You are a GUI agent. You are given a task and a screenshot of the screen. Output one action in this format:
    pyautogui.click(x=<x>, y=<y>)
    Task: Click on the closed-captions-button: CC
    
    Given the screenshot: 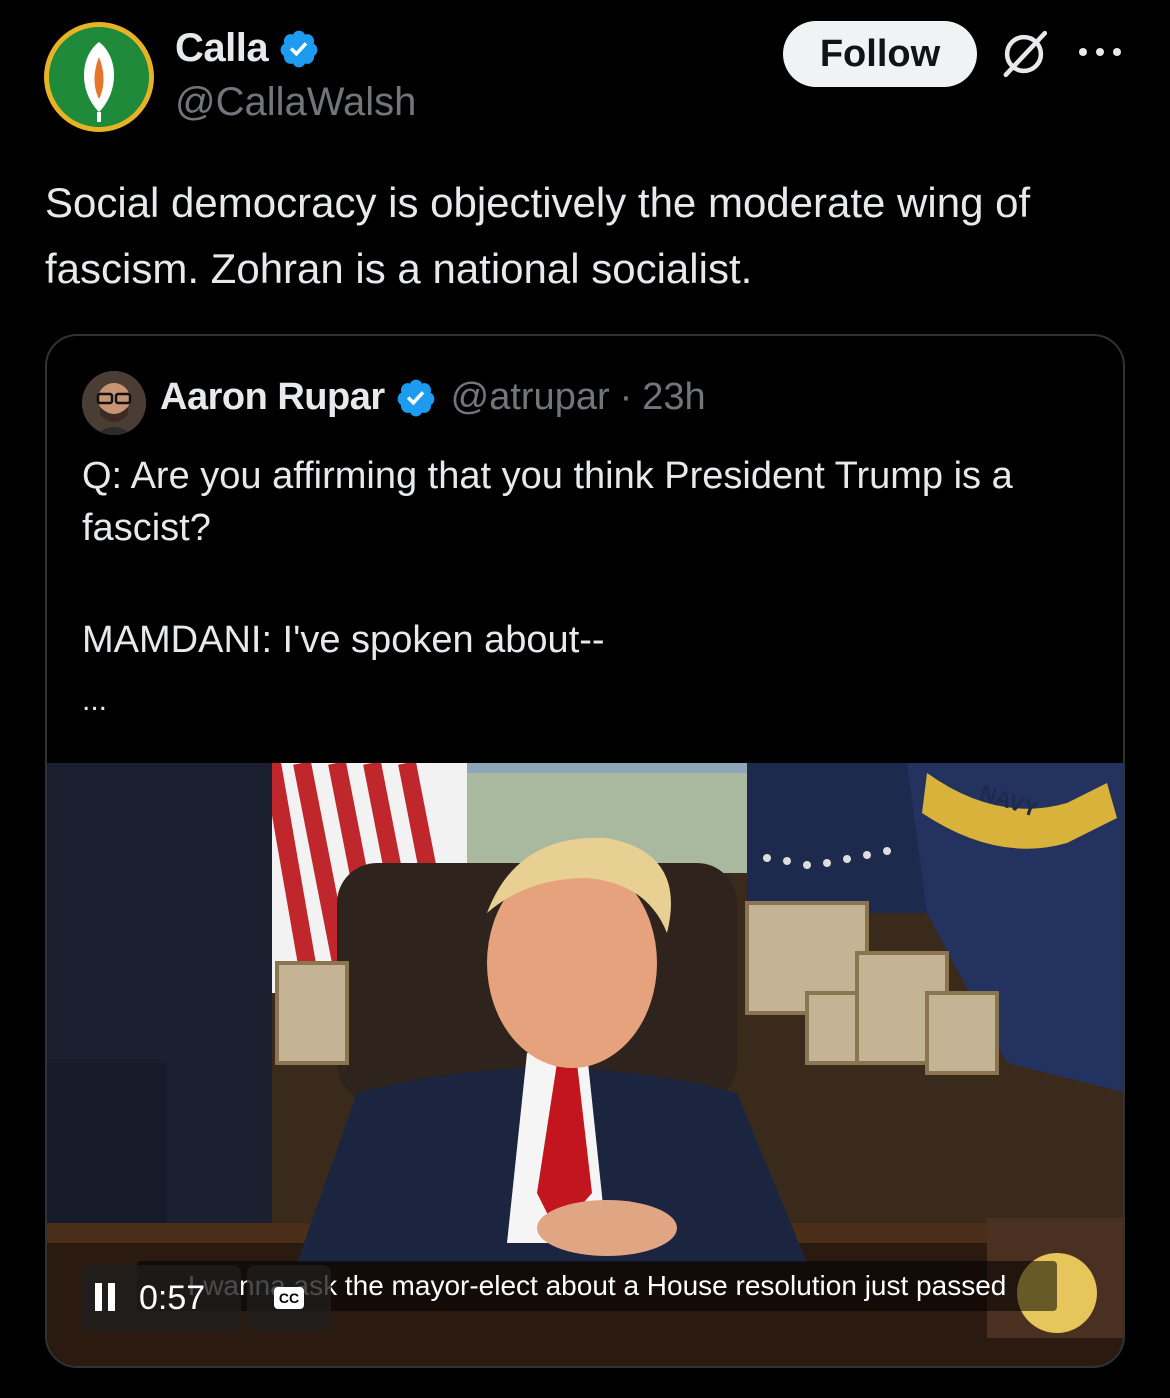 What is the action you would take?
    pyautogui.click(x=289, y=1298)
    